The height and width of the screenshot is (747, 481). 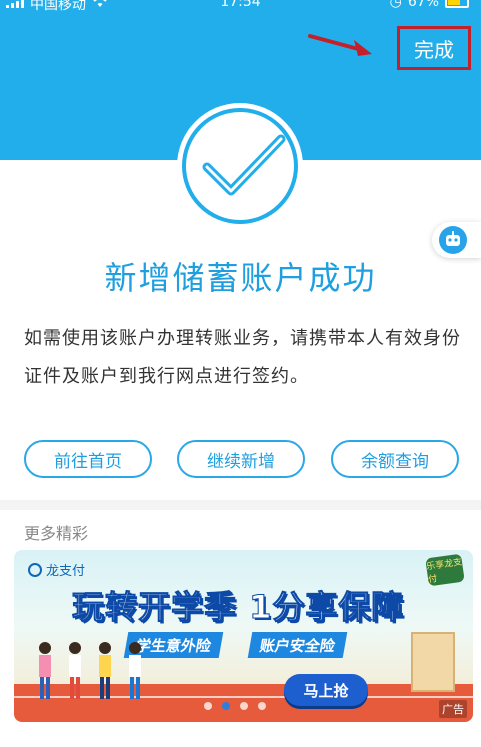 I want to click on ad-label: 广告, so click(x=453, y=709).